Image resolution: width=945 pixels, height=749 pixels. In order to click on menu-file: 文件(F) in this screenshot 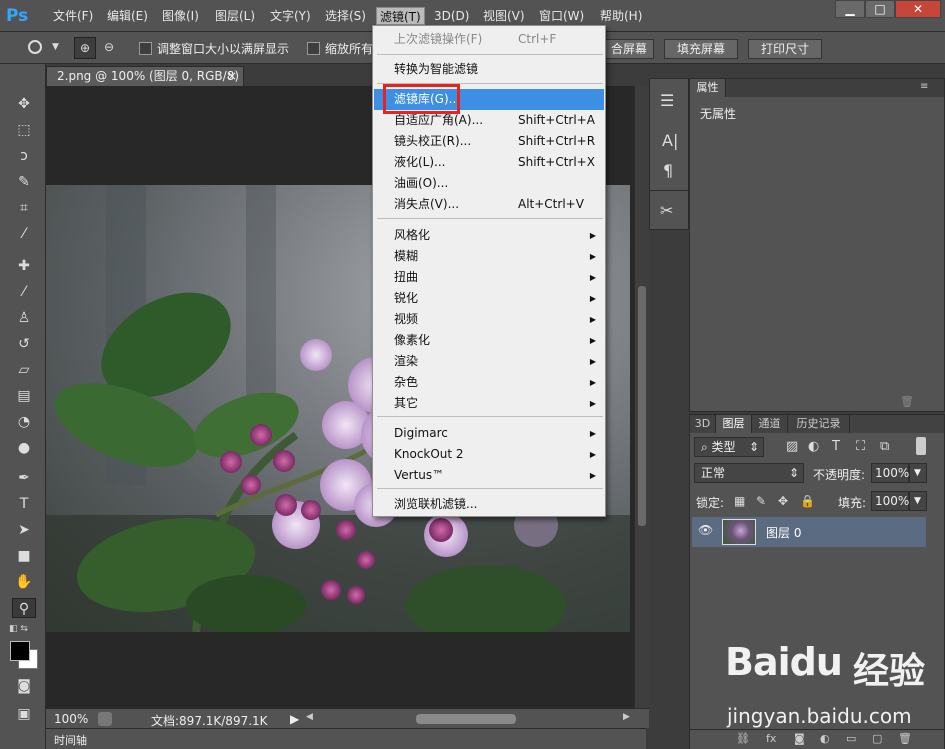, I will do `click(73, 16)`.